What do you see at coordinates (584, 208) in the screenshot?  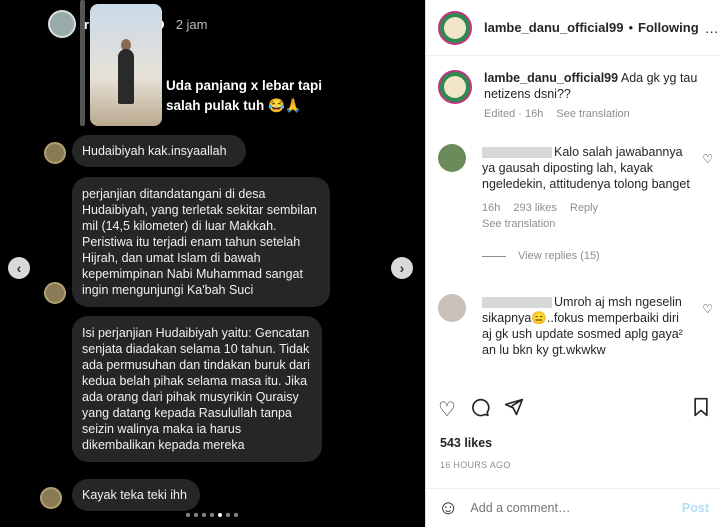 I see `reply-button: Reply` at bounding box center [584, 208].